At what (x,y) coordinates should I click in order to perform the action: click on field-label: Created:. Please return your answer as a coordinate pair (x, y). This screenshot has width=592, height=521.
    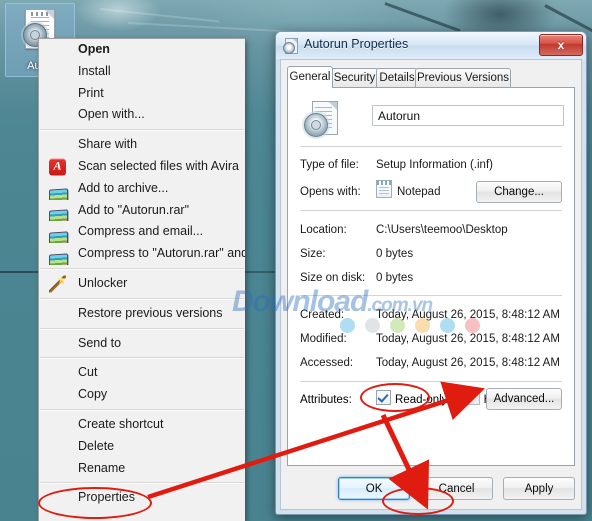
    Looking at the image, I should click on (322, 315).